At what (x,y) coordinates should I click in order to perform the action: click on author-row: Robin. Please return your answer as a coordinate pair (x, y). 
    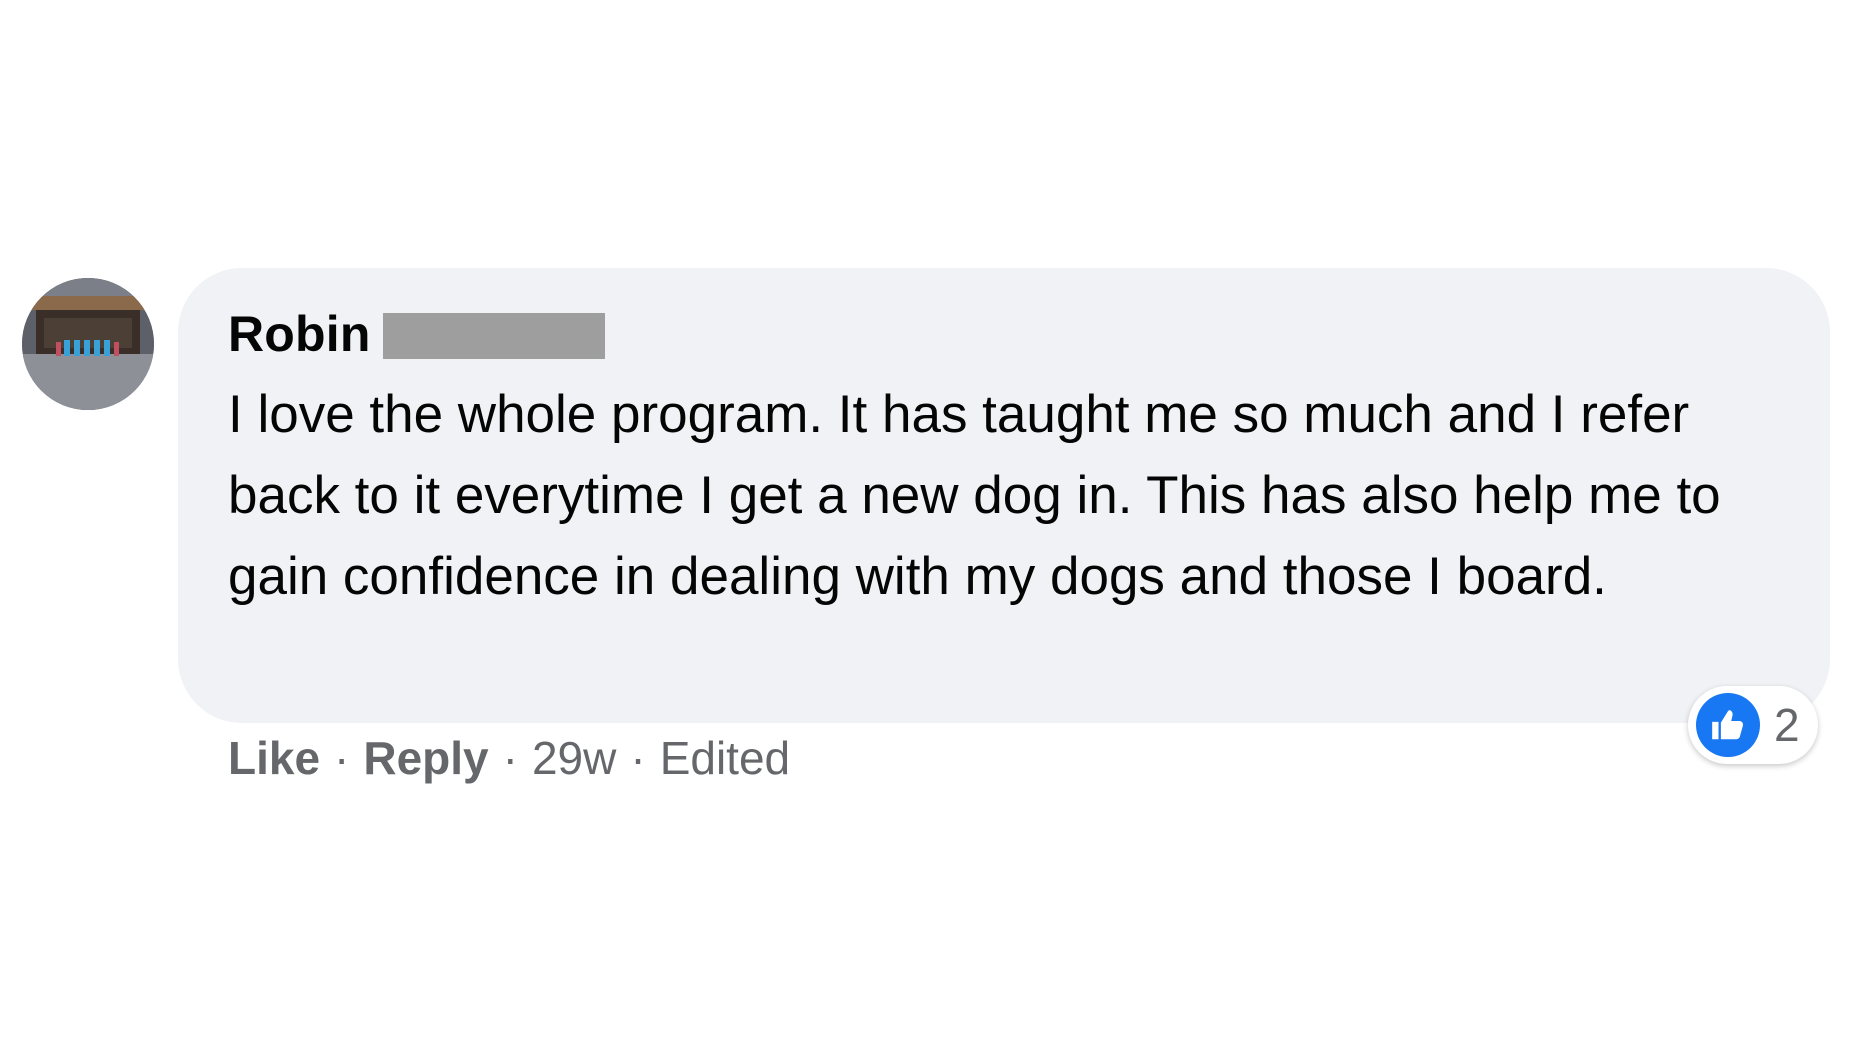
    Looking at the image, I should click on (1009, 334).